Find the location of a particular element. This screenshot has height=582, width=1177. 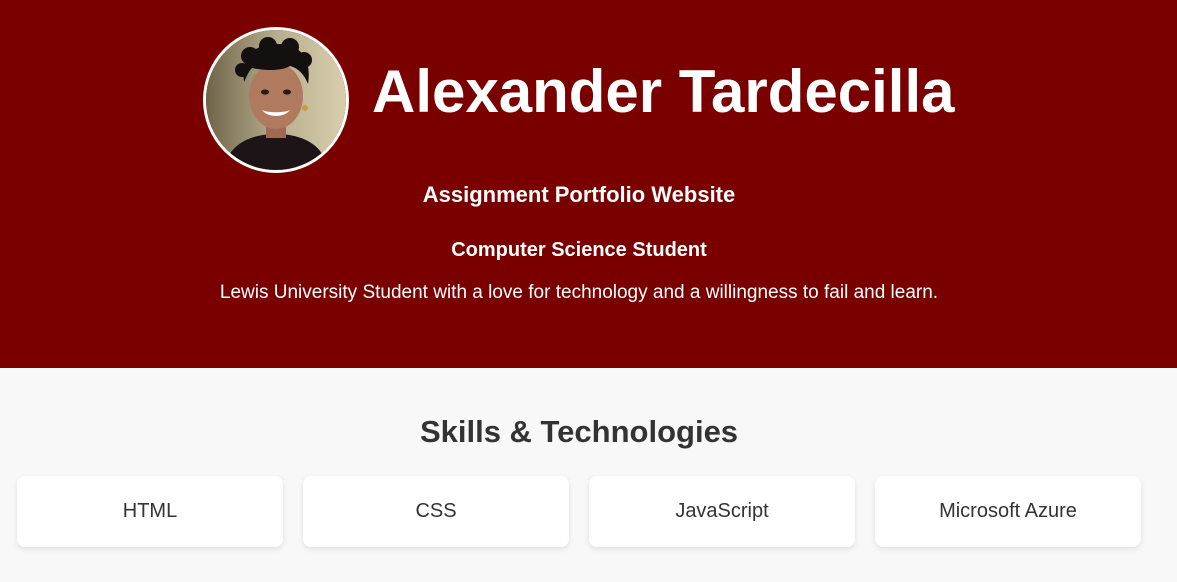

skill-card-microsoft-azure: Microsoft Azure is located at coordinates (1008, 511).